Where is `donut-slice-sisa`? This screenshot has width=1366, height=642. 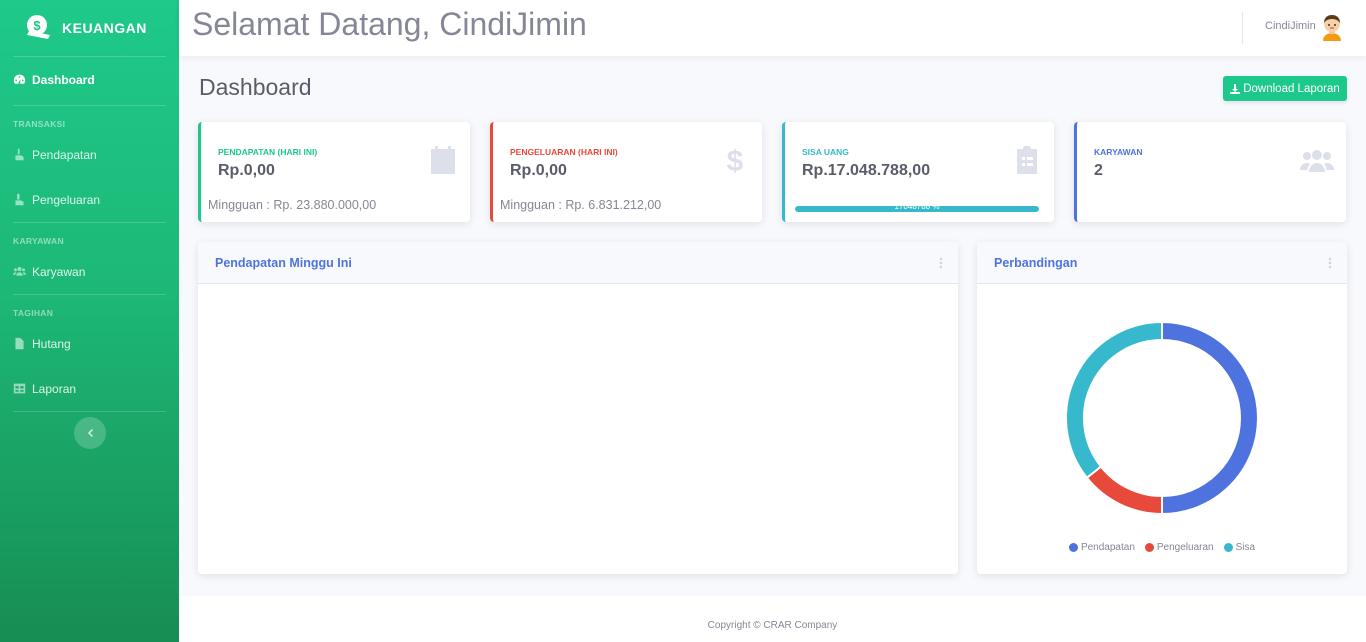 donut-slice-sisa is located at coordinates (1114, 400).